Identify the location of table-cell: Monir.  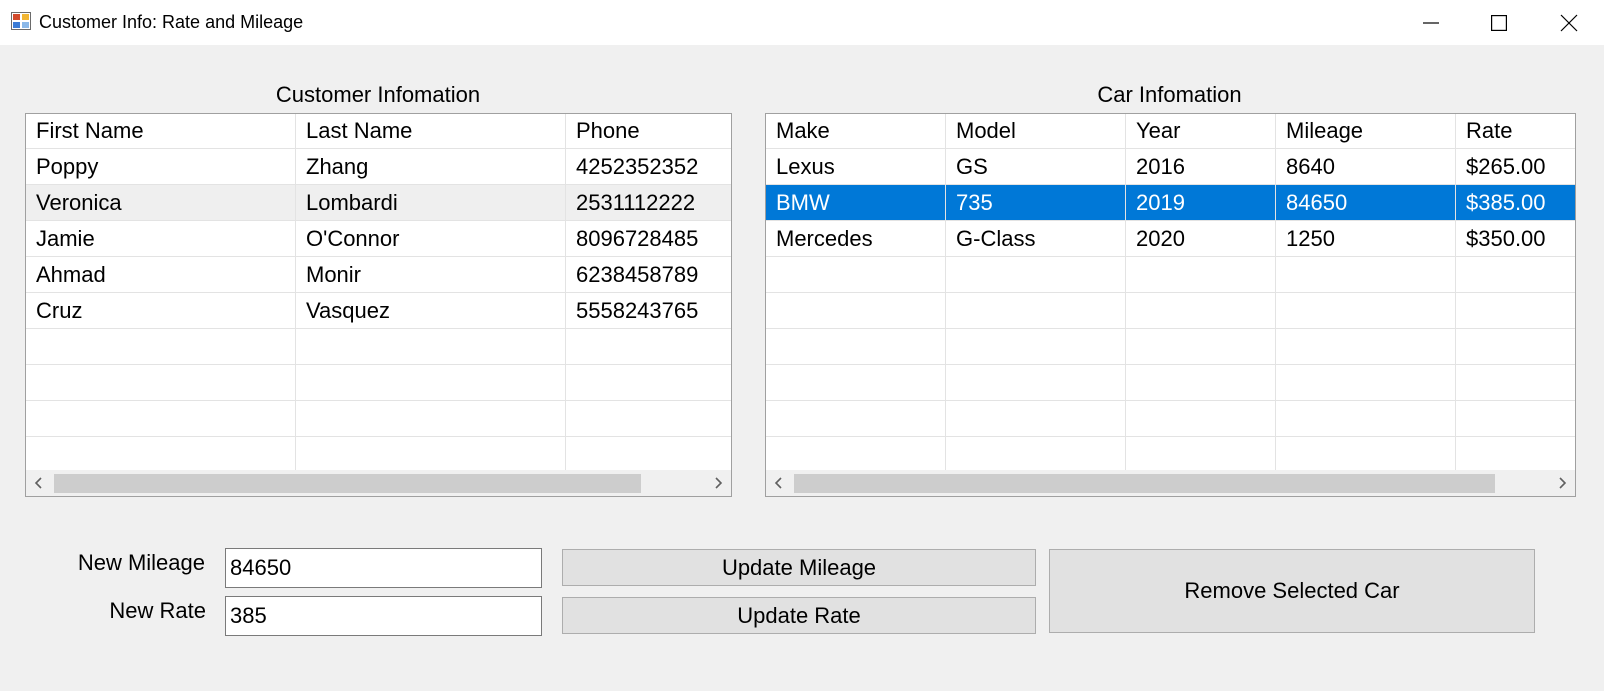
(431, 275).